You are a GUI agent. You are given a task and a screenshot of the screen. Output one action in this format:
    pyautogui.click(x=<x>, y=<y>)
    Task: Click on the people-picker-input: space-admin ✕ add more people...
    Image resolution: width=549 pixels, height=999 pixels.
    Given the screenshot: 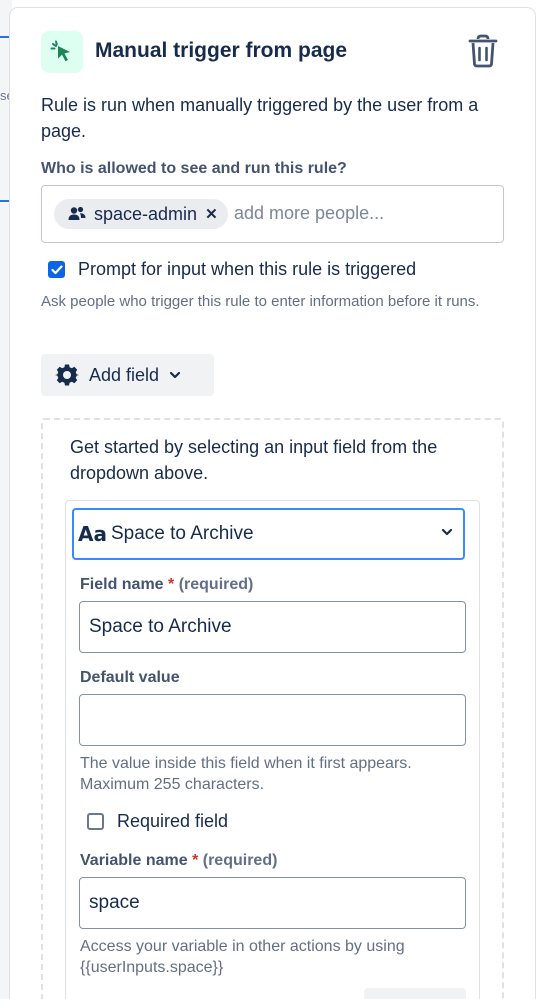 What is the action you would take?
    pyautogui.click(x=272, y=214)
    